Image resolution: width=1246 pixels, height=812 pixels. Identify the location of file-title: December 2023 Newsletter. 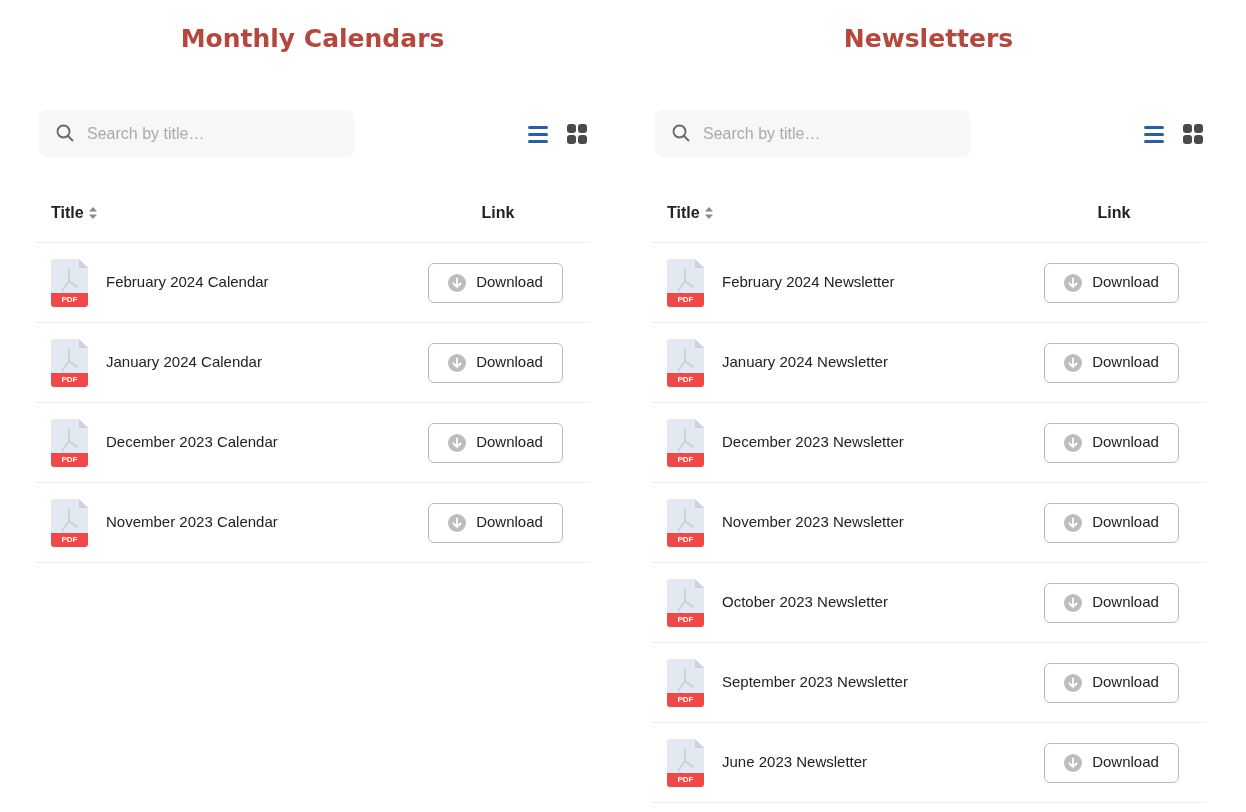
(813, 442).